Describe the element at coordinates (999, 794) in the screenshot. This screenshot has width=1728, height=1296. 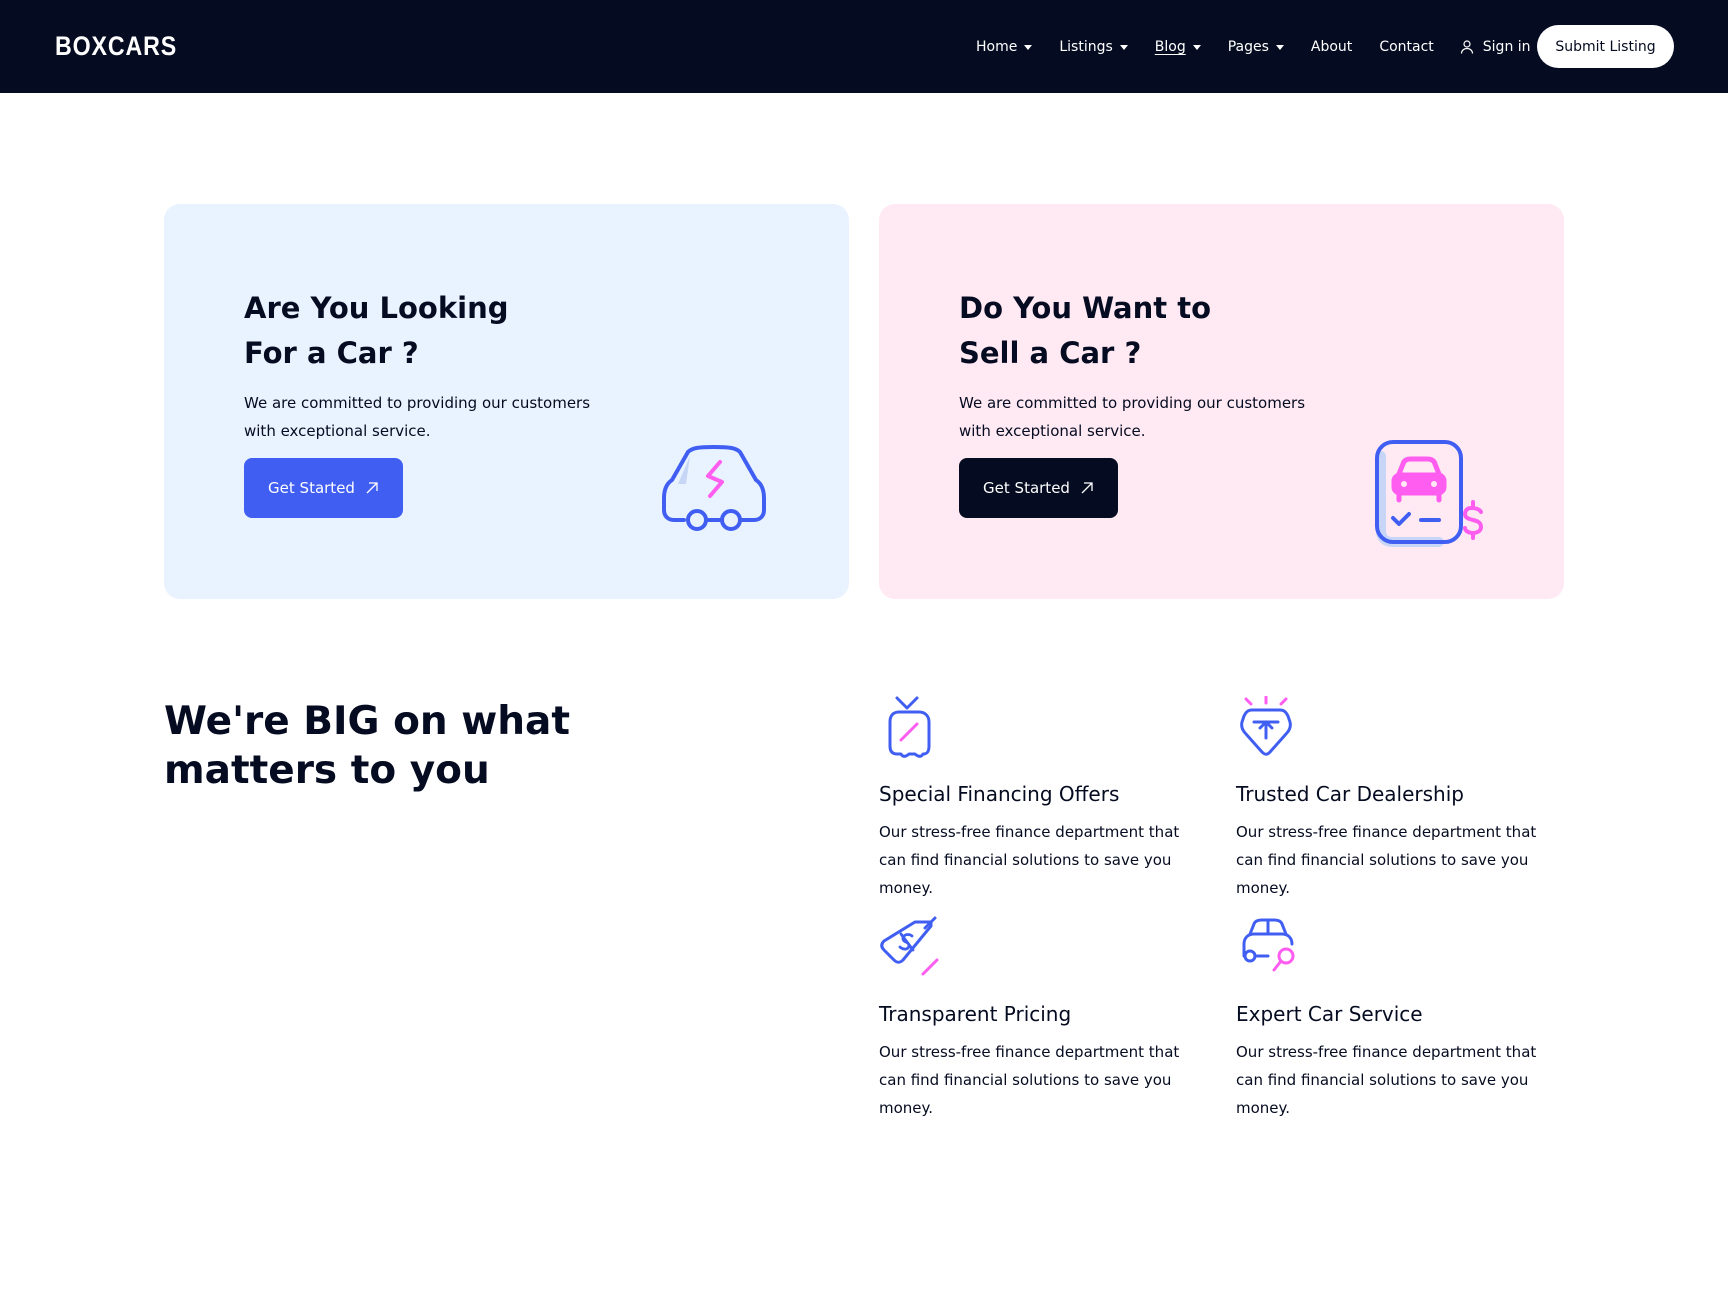
I see `feature-title: Special Financing Offers` at that location.